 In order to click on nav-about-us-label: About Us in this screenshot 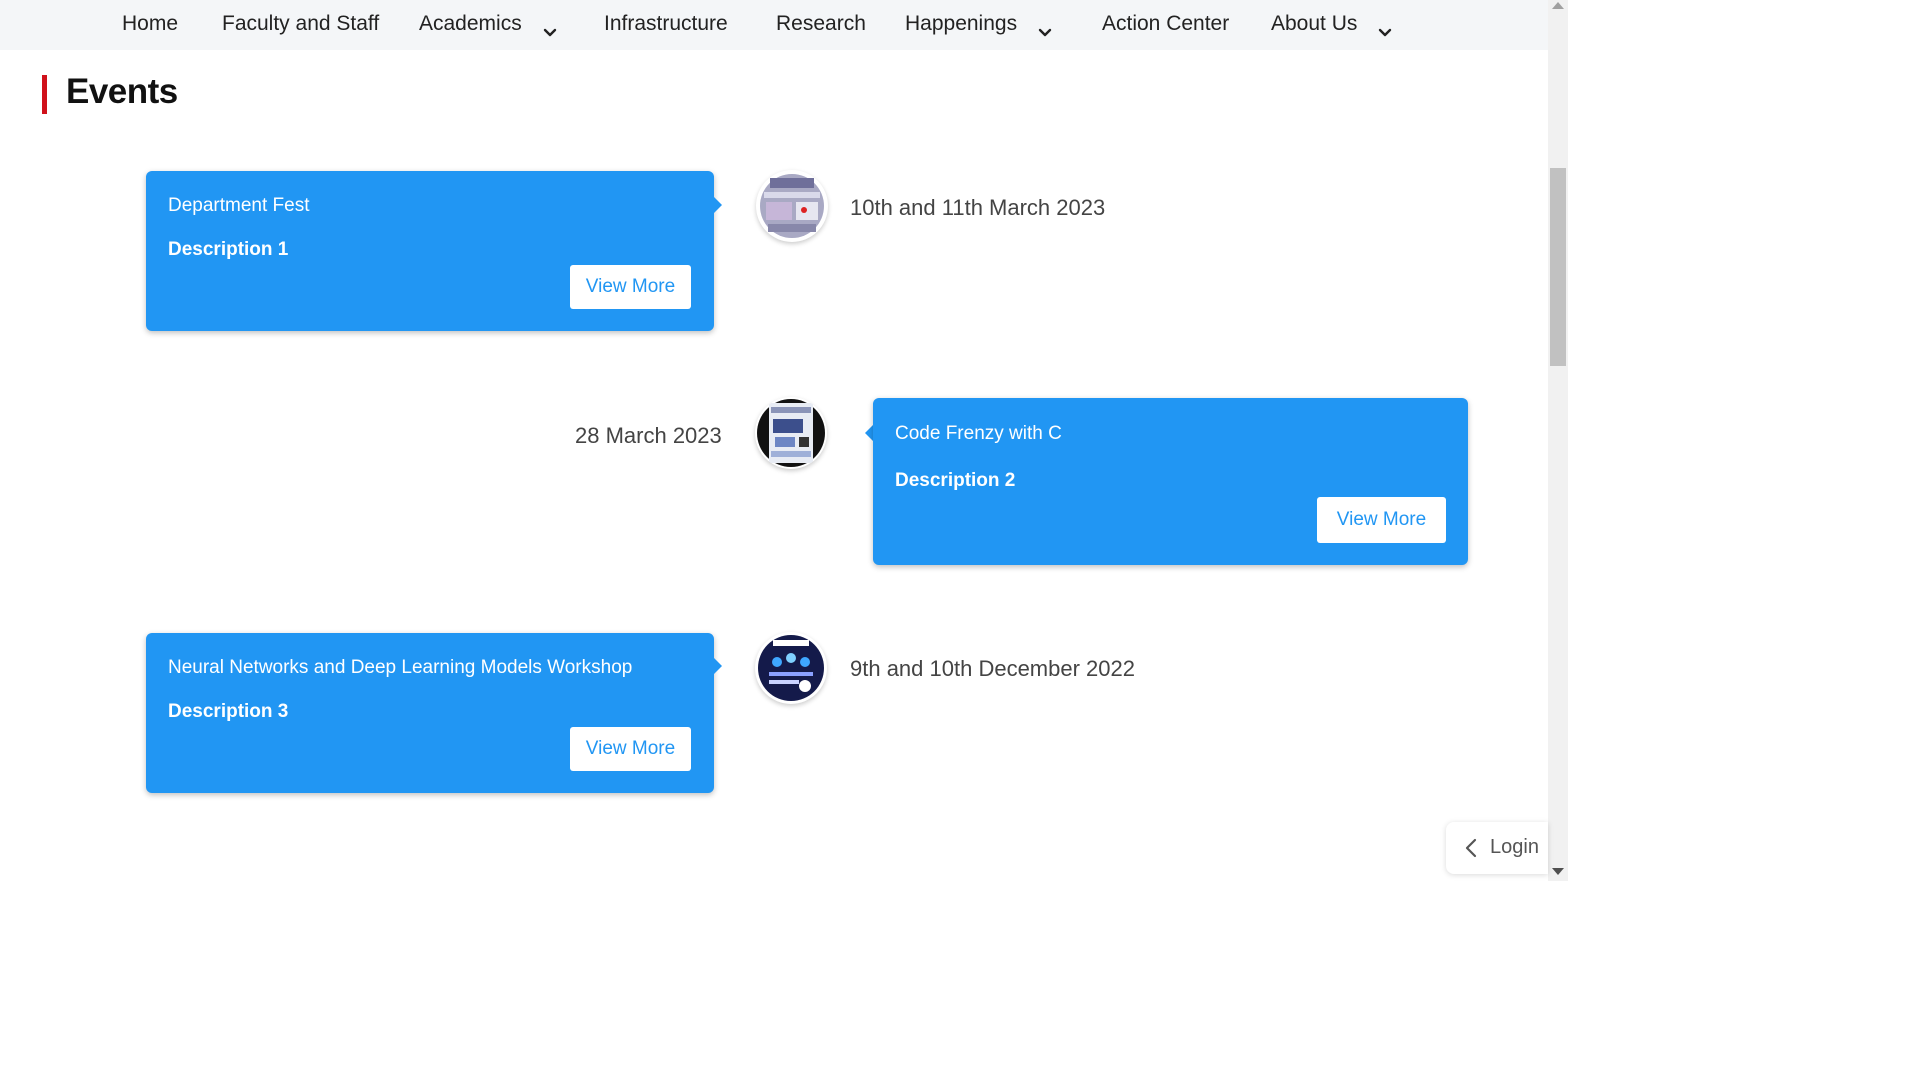, I will do `click(1314, 23)`.